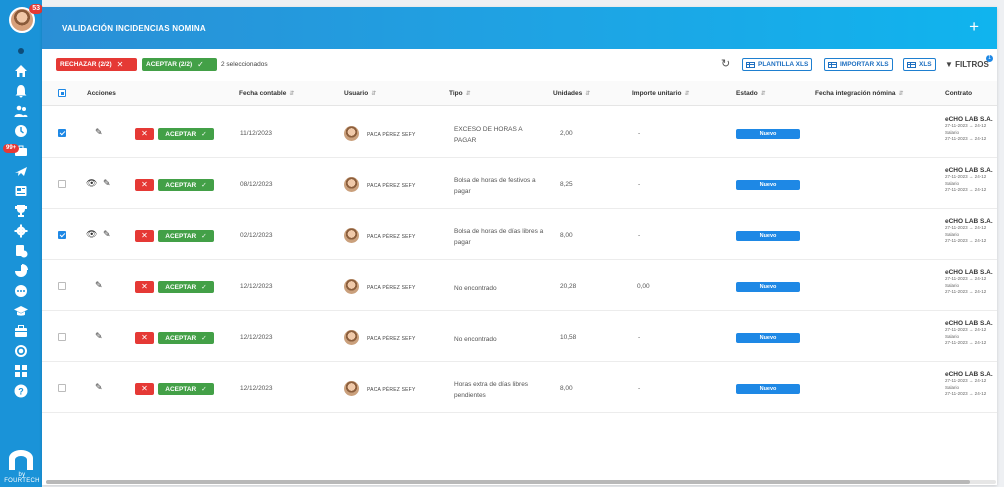 This screenshot has width=1004, height=487. I want to click on reject-selected-button: RECHAZAR (2/2) ✕, so click(96, 64).